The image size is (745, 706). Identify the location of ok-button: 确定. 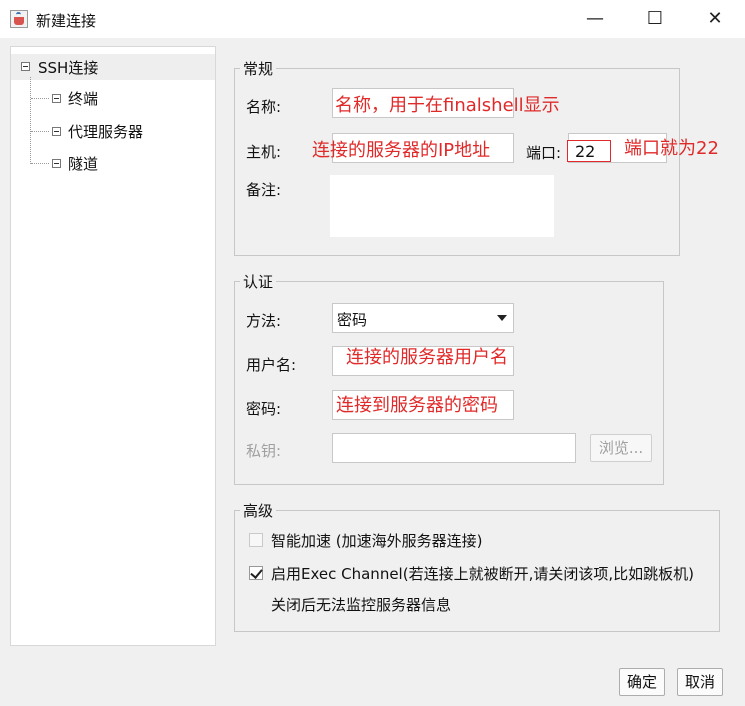
(642, 682).